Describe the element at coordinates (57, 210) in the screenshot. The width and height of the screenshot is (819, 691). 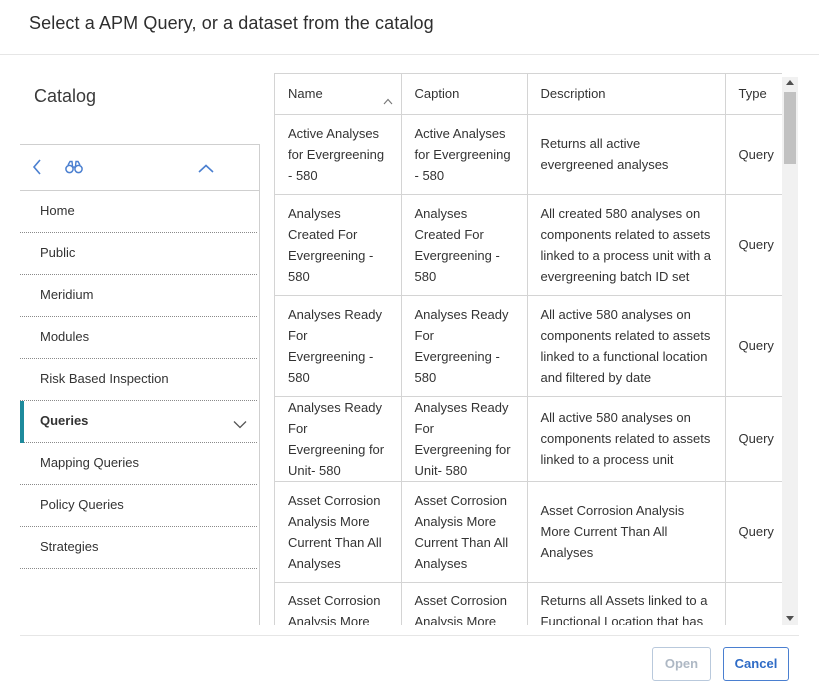
I see `catalog-item-label: Home` at that location.